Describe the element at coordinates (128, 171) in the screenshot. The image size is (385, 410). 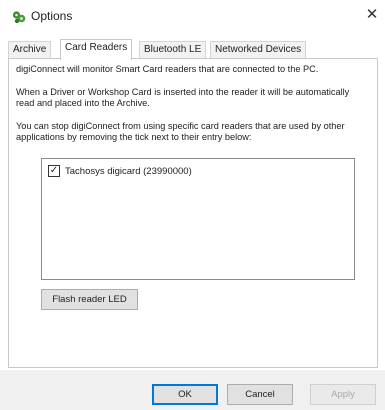
I see `reader-label: Tachosys digicard (23990000)` at that location.